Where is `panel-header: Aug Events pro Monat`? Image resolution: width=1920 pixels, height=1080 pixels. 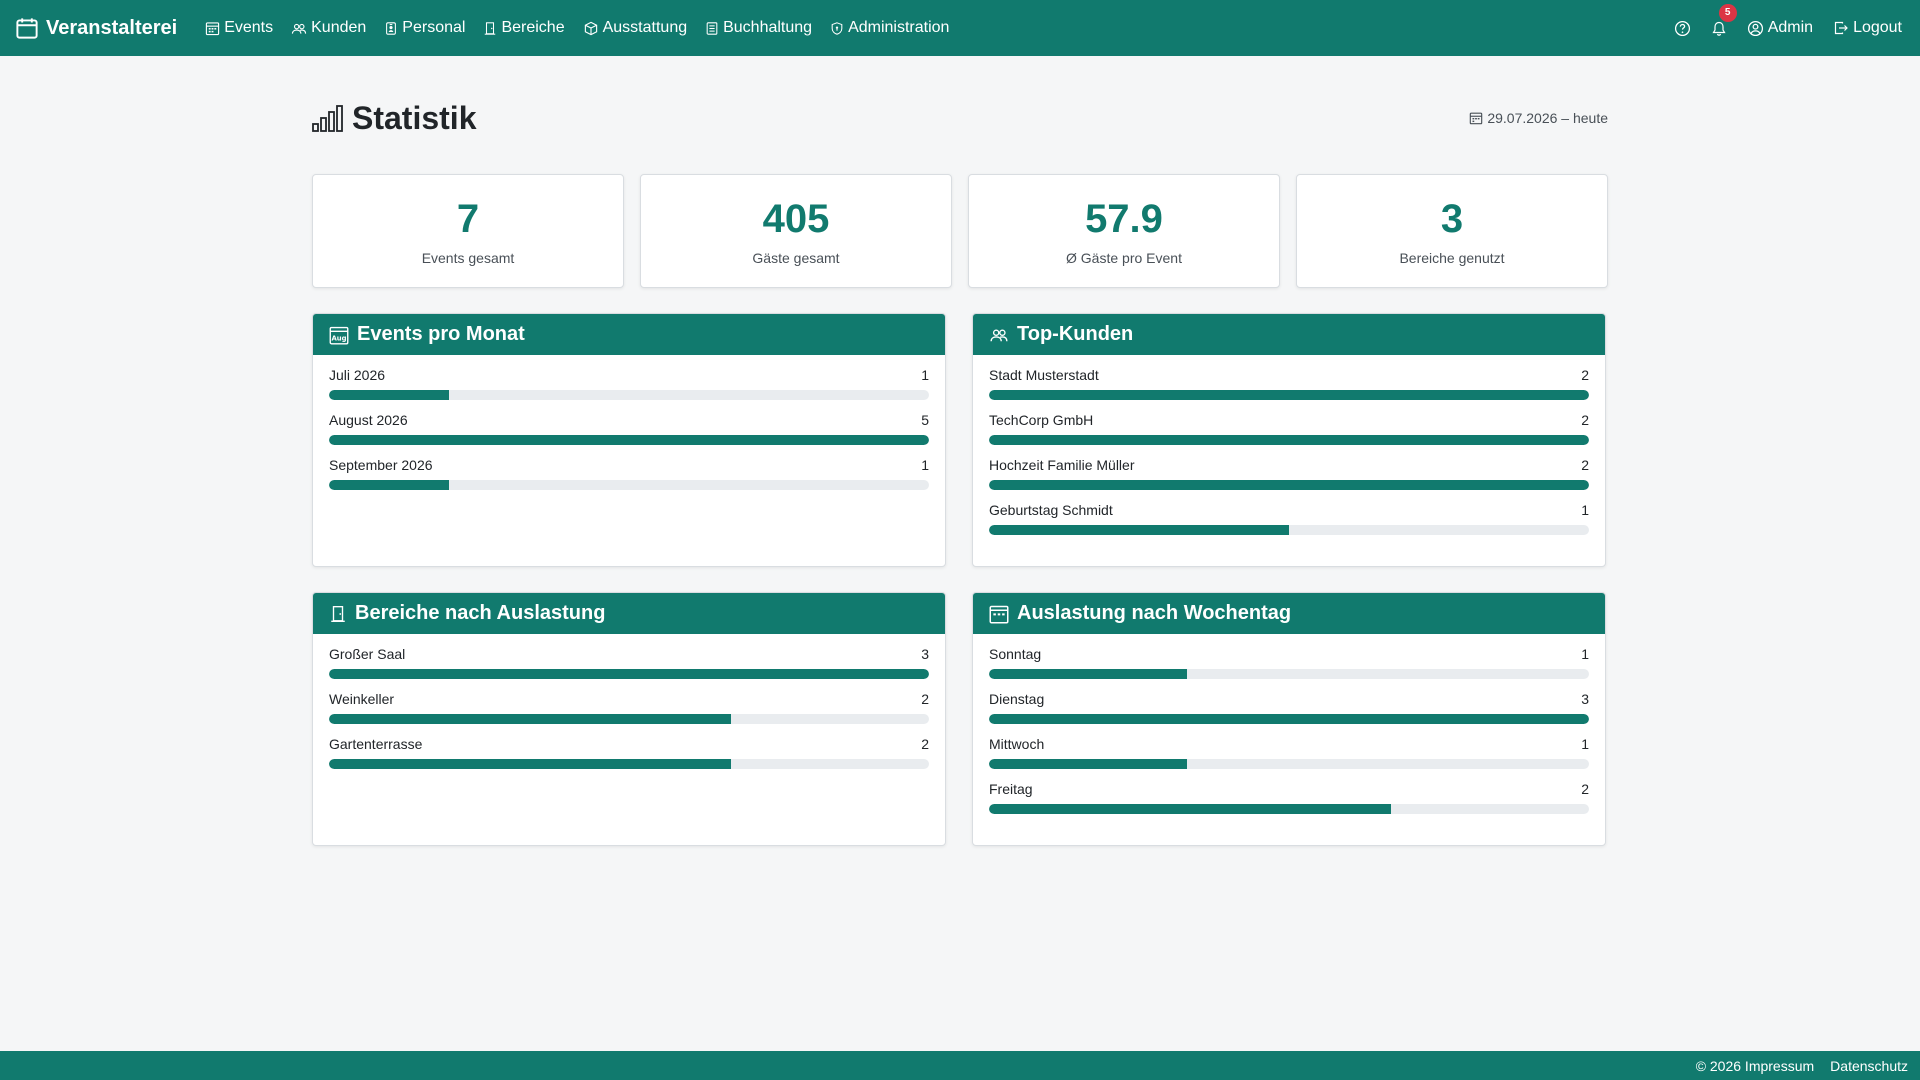
panel-header: Aug Events pro Monat is located at coordinates (629, 334).